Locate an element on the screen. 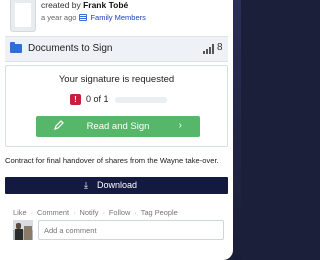  comment-action: Comment is located at coordinates (53, 212).